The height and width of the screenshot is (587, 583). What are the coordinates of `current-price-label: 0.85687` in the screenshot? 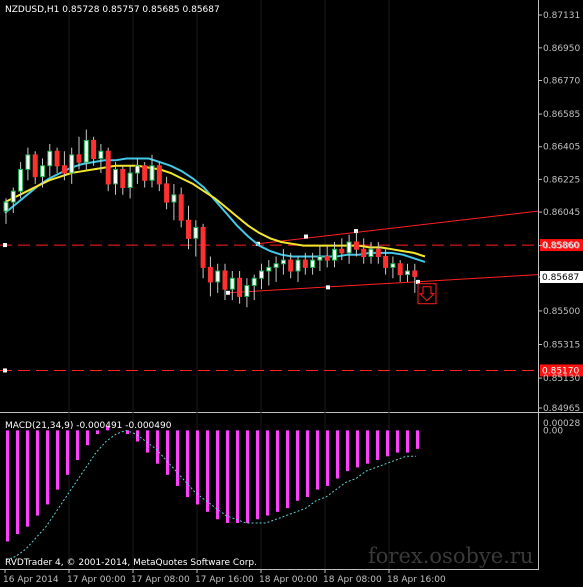 It's located at (560, 278).